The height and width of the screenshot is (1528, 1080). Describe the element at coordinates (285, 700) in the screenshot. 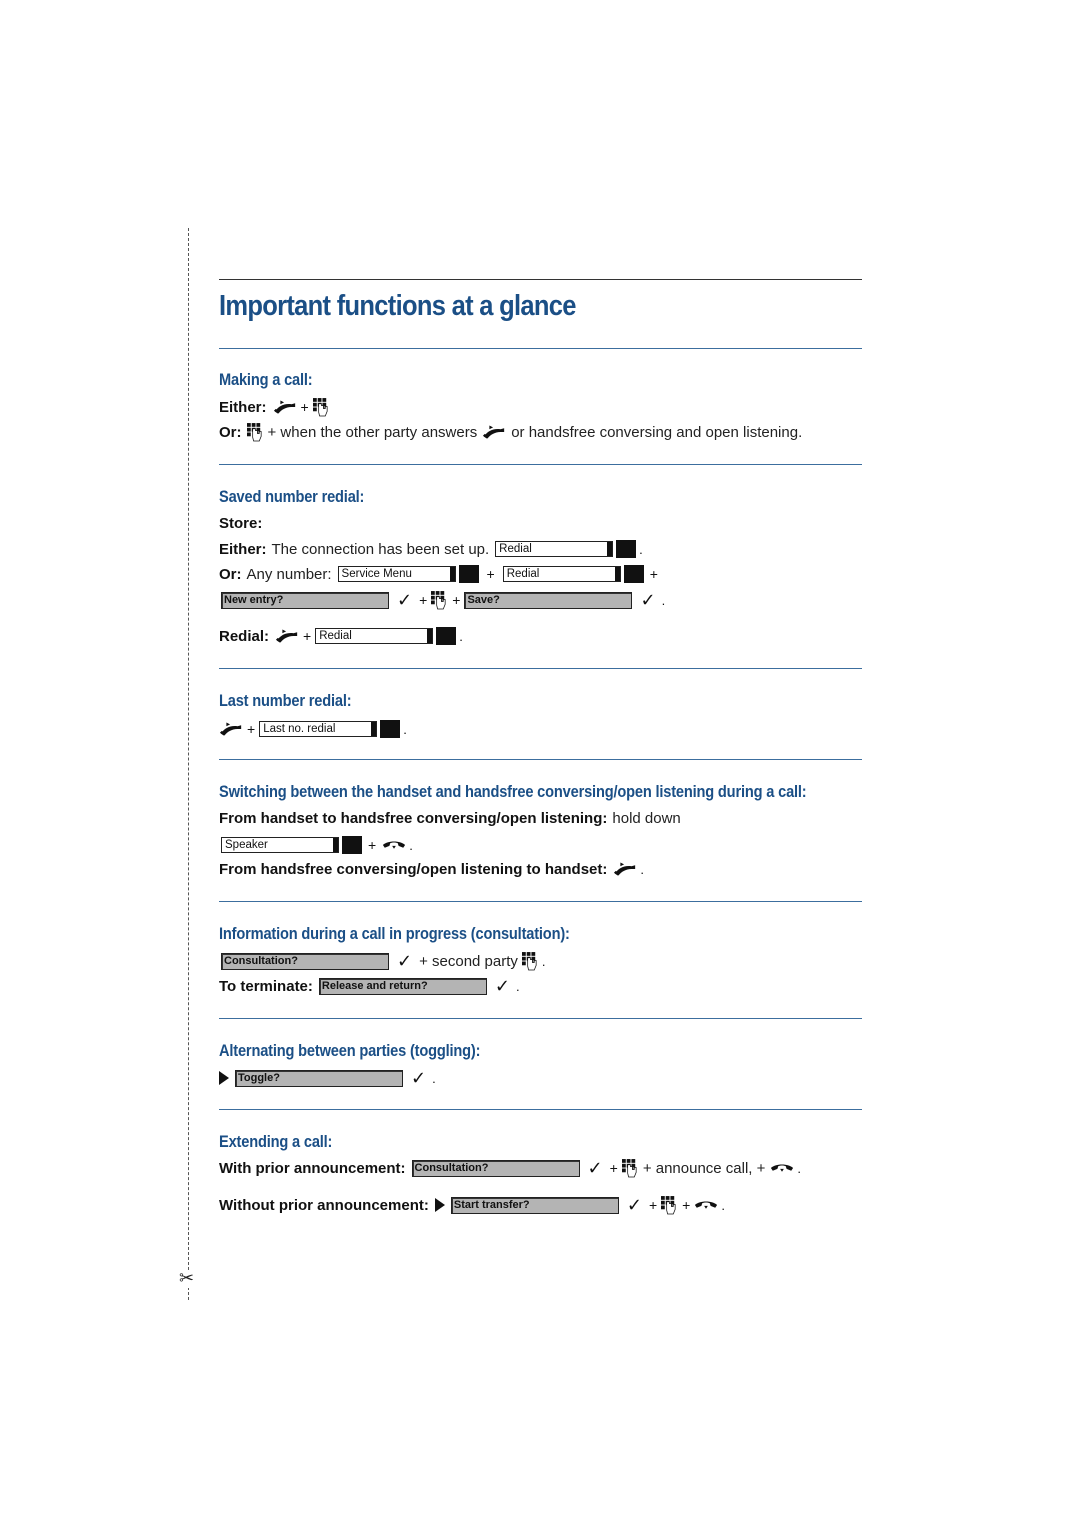

I see `section-heading: Last number redial:` at that location.